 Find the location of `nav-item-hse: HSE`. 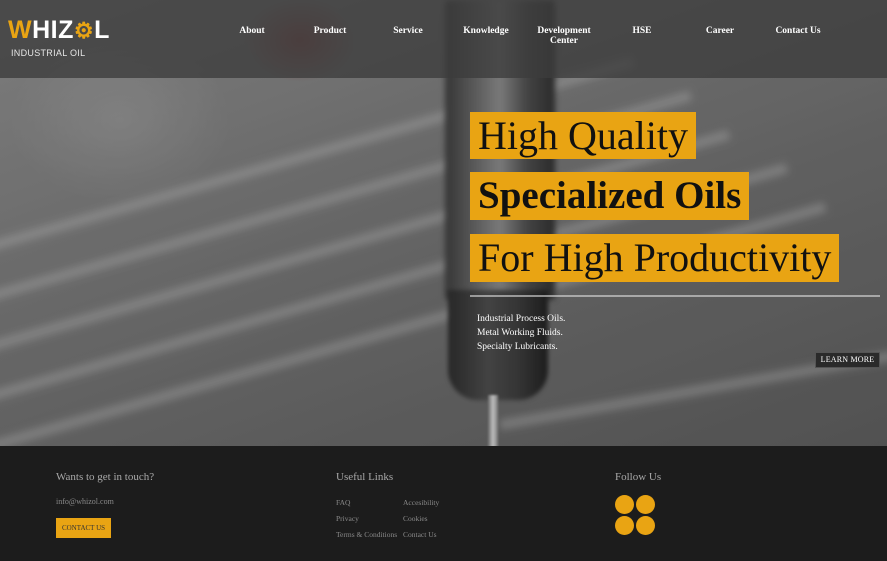

nav-item-hse: HSE is located at coordinates (642, 36).